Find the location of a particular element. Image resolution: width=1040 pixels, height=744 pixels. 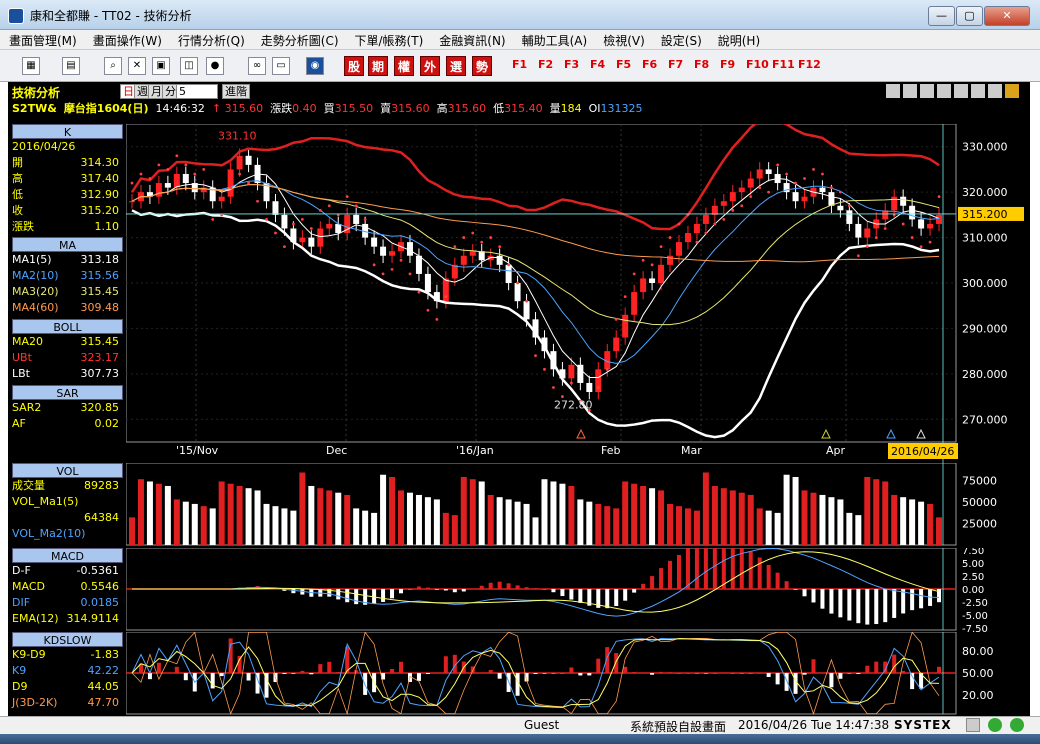

menu-help: 說明(H) is located at coordinates (738, 39).